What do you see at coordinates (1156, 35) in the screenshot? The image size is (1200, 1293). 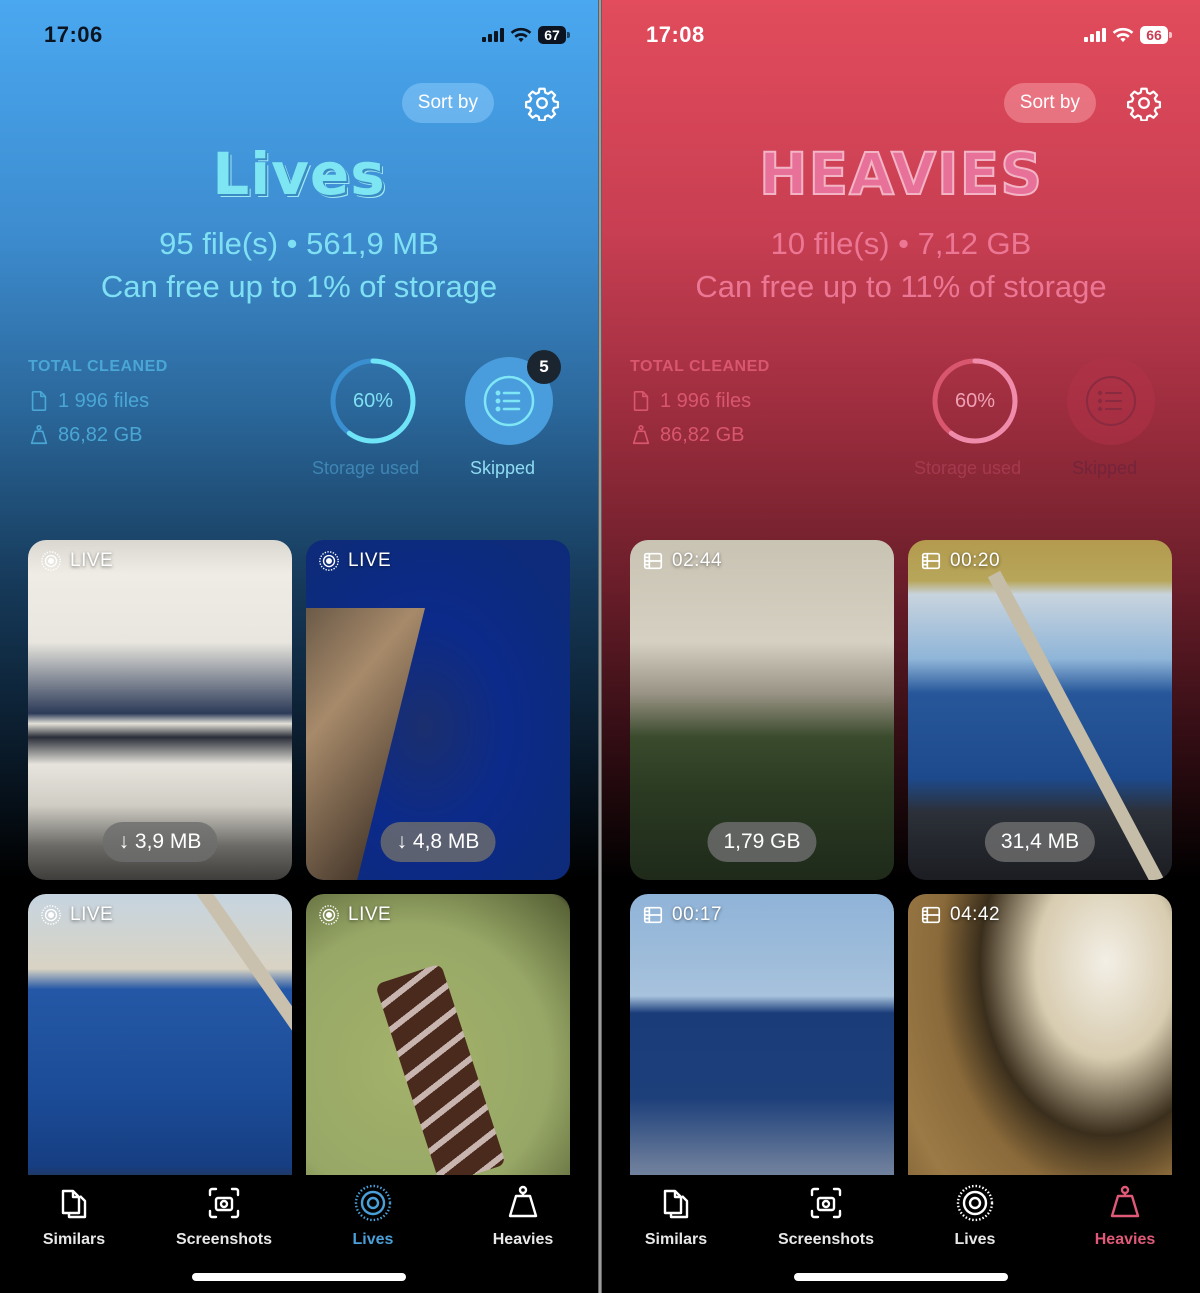 I see `battery-icon: 66` at bounding box center [1156, 35].